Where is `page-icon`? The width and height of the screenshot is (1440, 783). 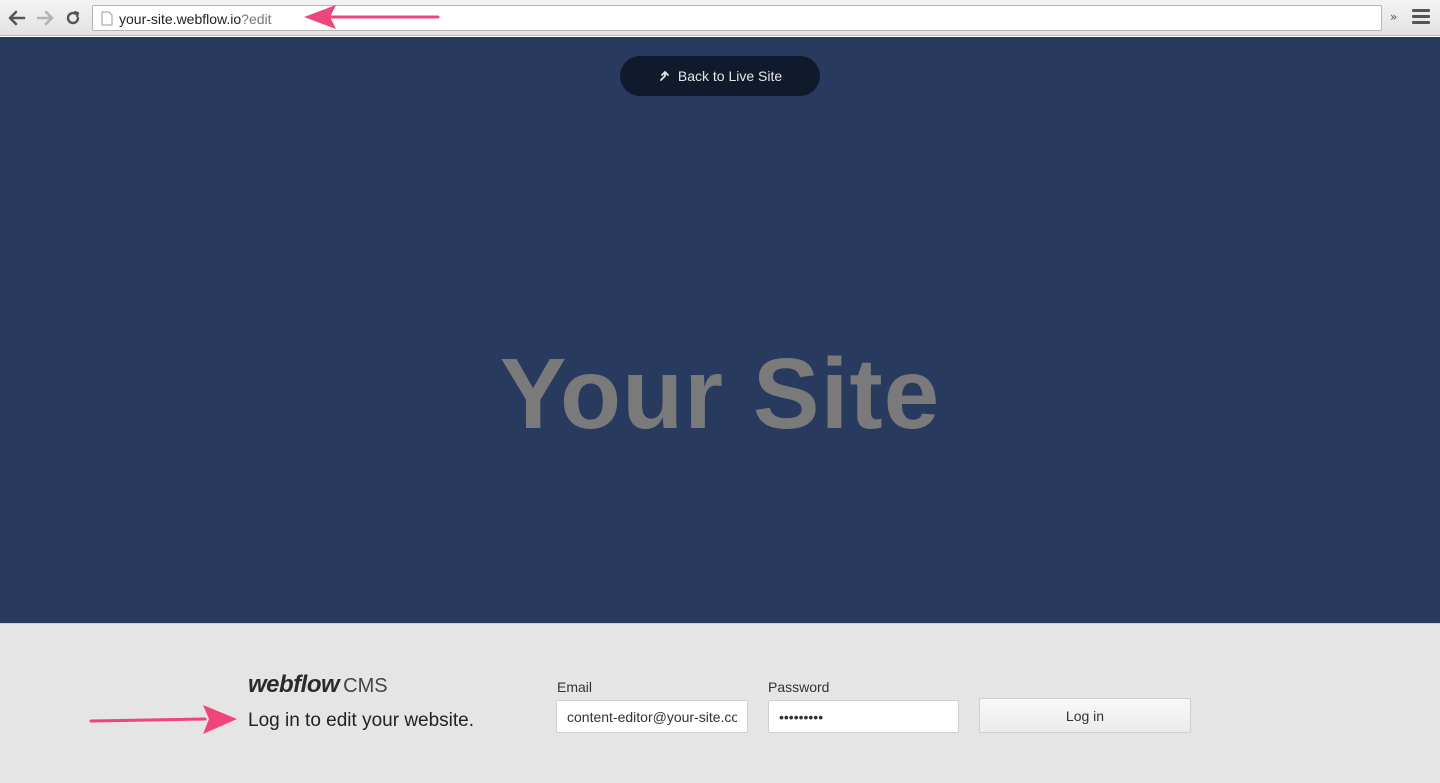 page-icon is located at coordinates (107, 18).